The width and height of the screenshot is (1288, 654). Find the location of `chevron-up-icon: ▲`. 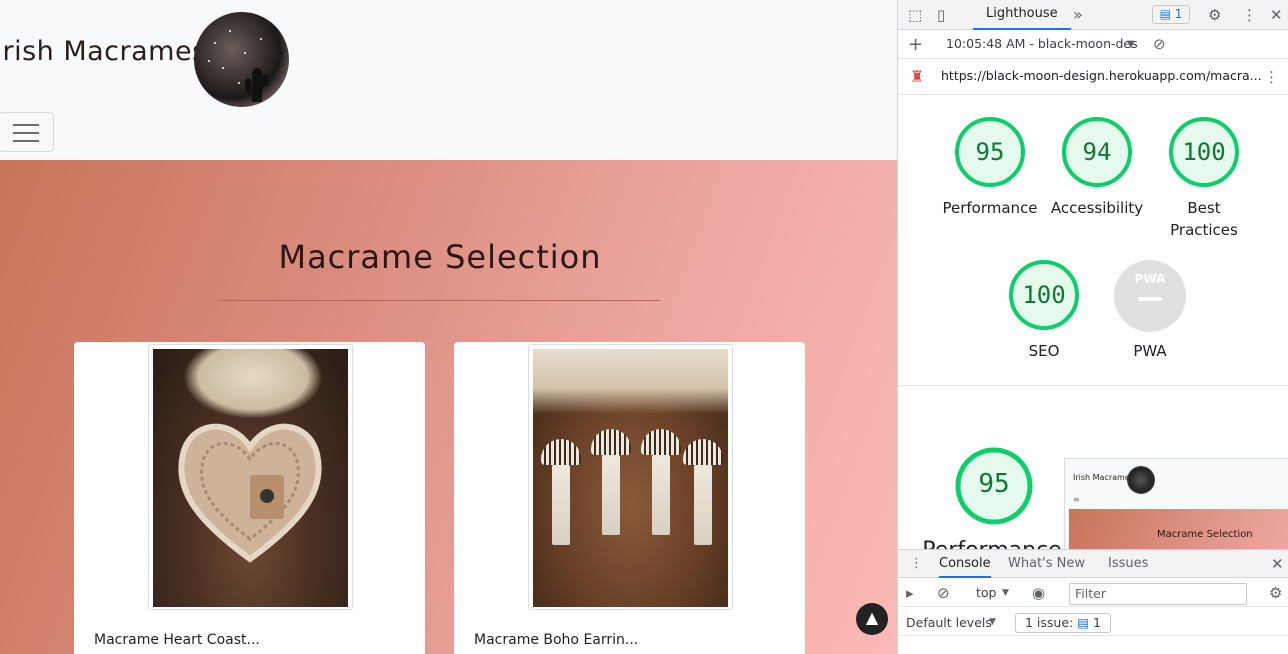

chevron-up-icon: ▲ is located at coordinates (872, 617).